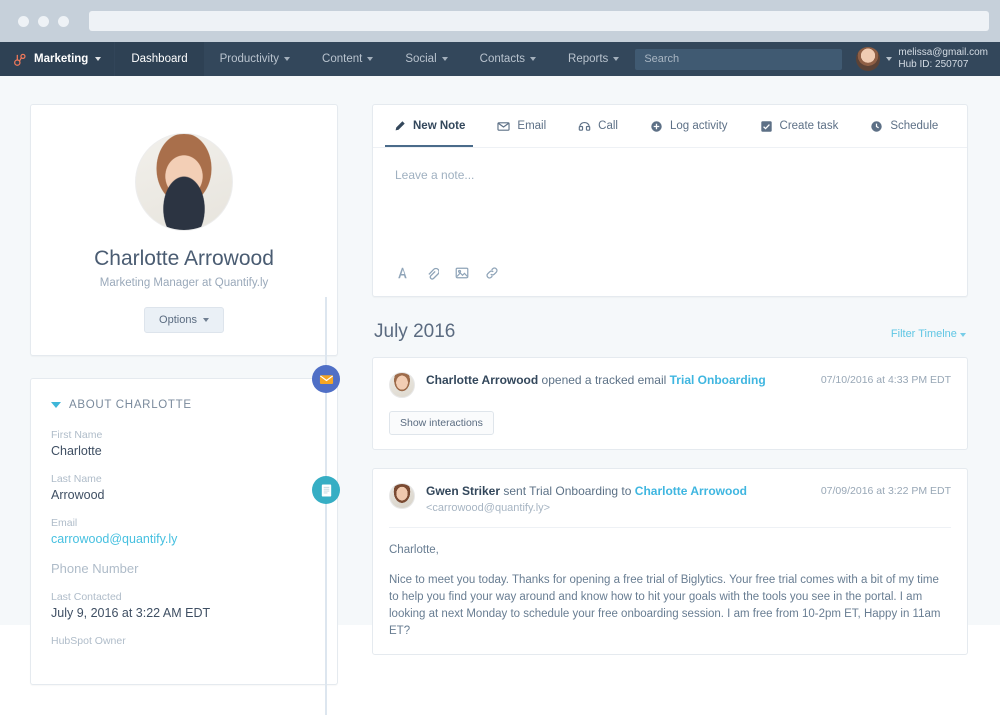  I want to click on timeline-actor: Gwen Striker, so click(463, 491).